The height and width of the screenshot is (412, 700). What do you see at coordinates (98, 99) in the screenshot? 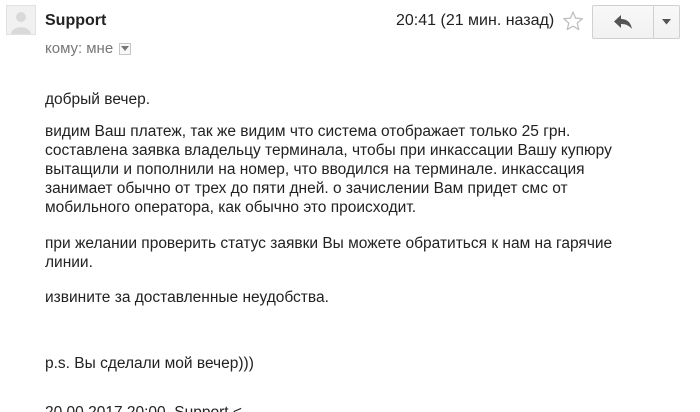
I see `greeting-text: добрый вечер.` at bounding box center [98, 99].